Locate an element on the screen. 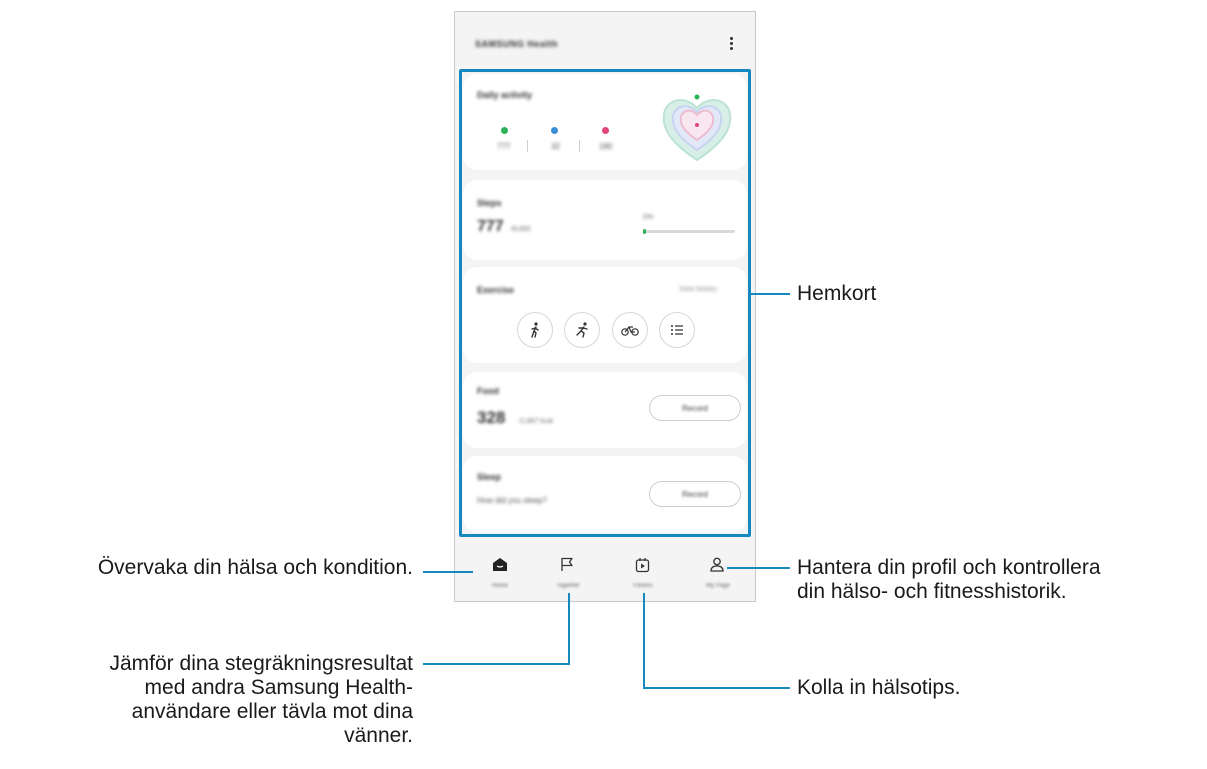  callout-together-line-2: med andra Samsung Health- is located at coordinates (278, 687).